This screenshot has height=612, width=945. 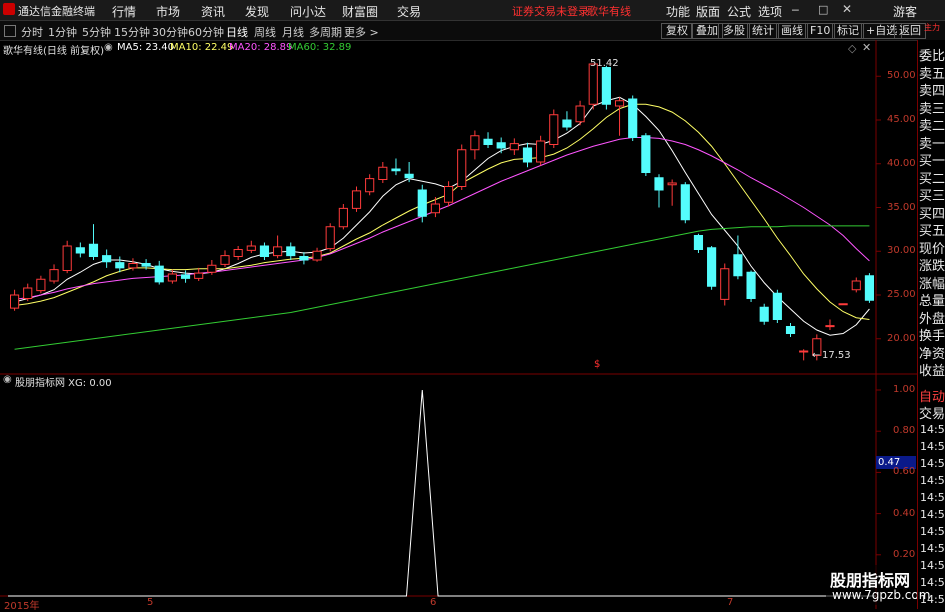 What do you see at coordinates (932, 179) in the screenshot?
I see `quote-label: 买二` at bounding box center [932, 179].